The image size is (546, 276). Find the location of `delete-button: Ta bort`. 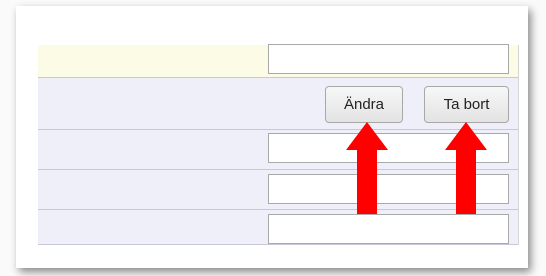

delete-button: Ta bort is located at coordinates (466, 104).